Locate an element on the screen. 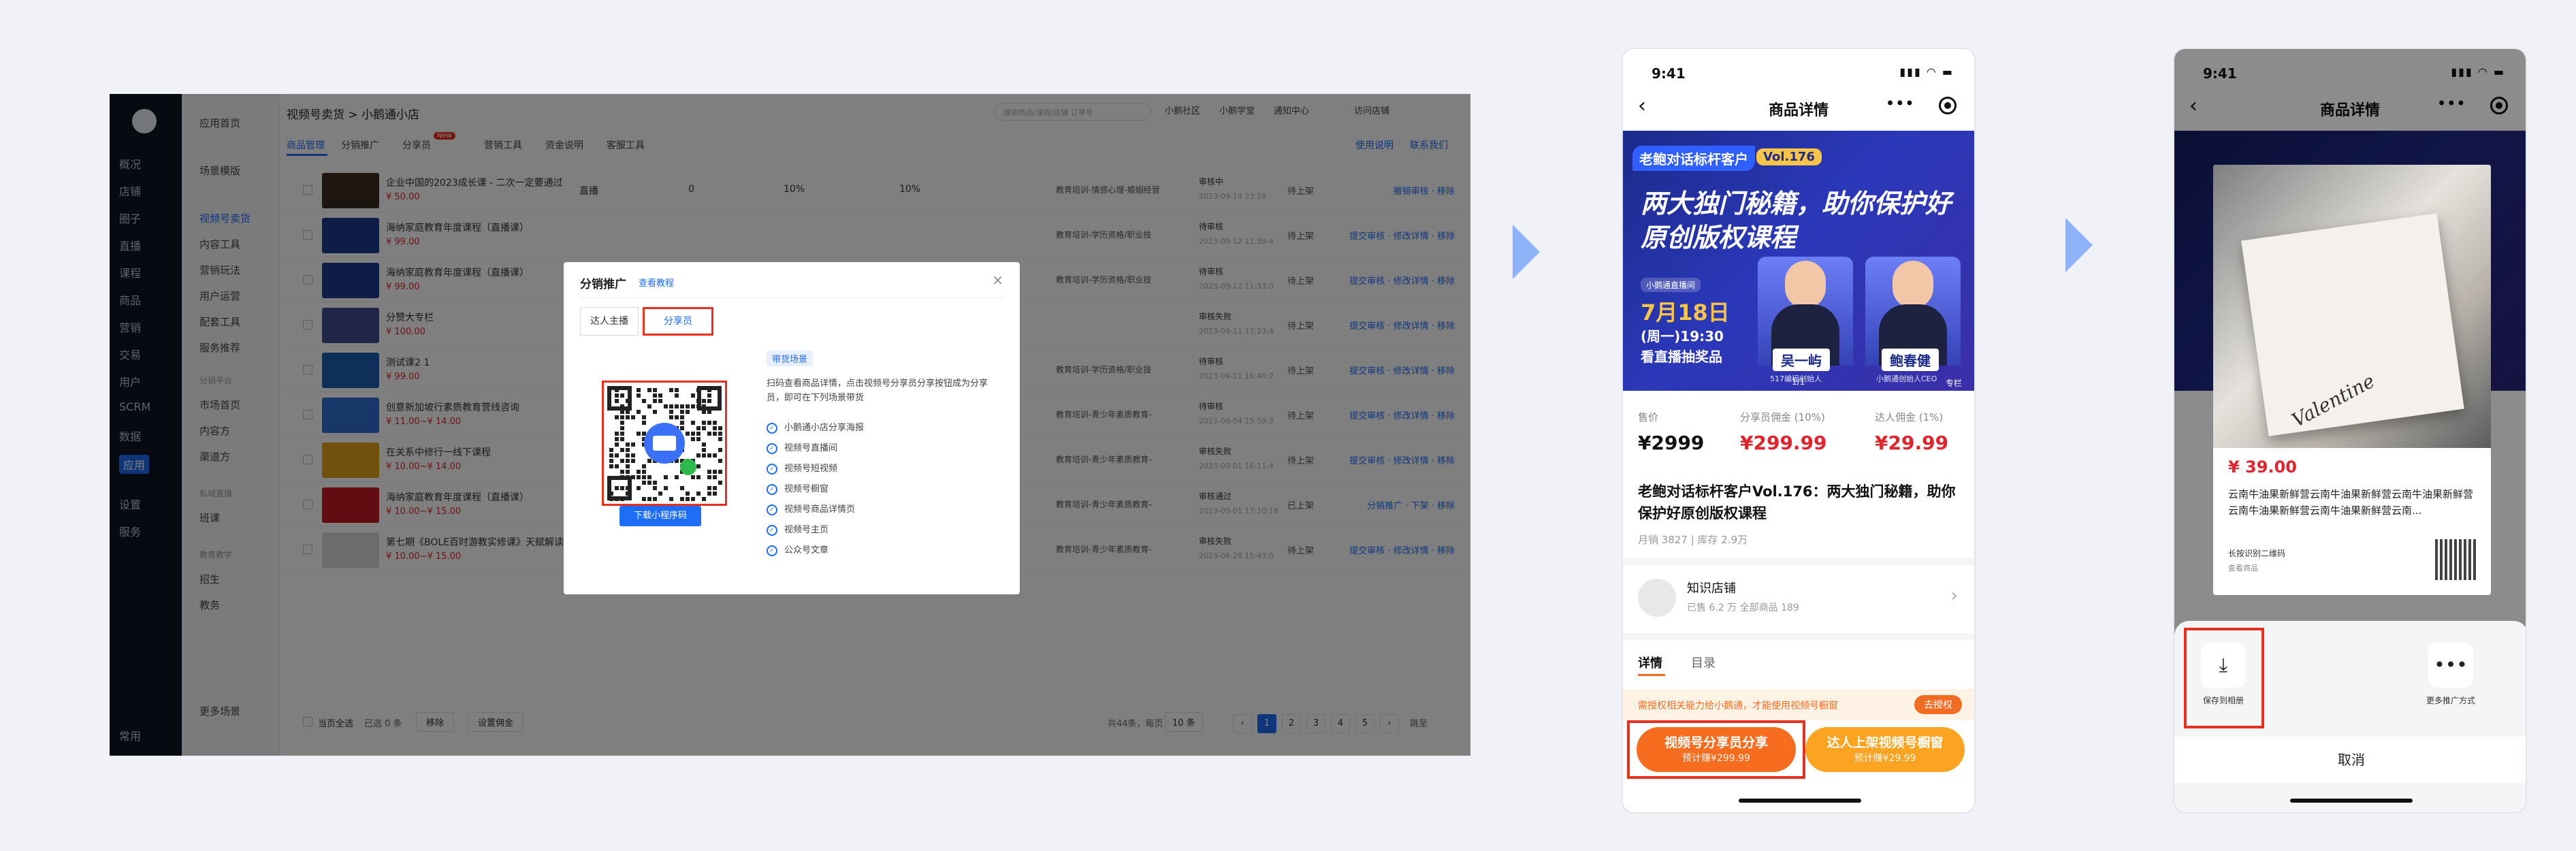 Image resolution: width=2576 pixels, height=851 pixels. banner-pager: 1/1 is located at coordinates (1799, 382).